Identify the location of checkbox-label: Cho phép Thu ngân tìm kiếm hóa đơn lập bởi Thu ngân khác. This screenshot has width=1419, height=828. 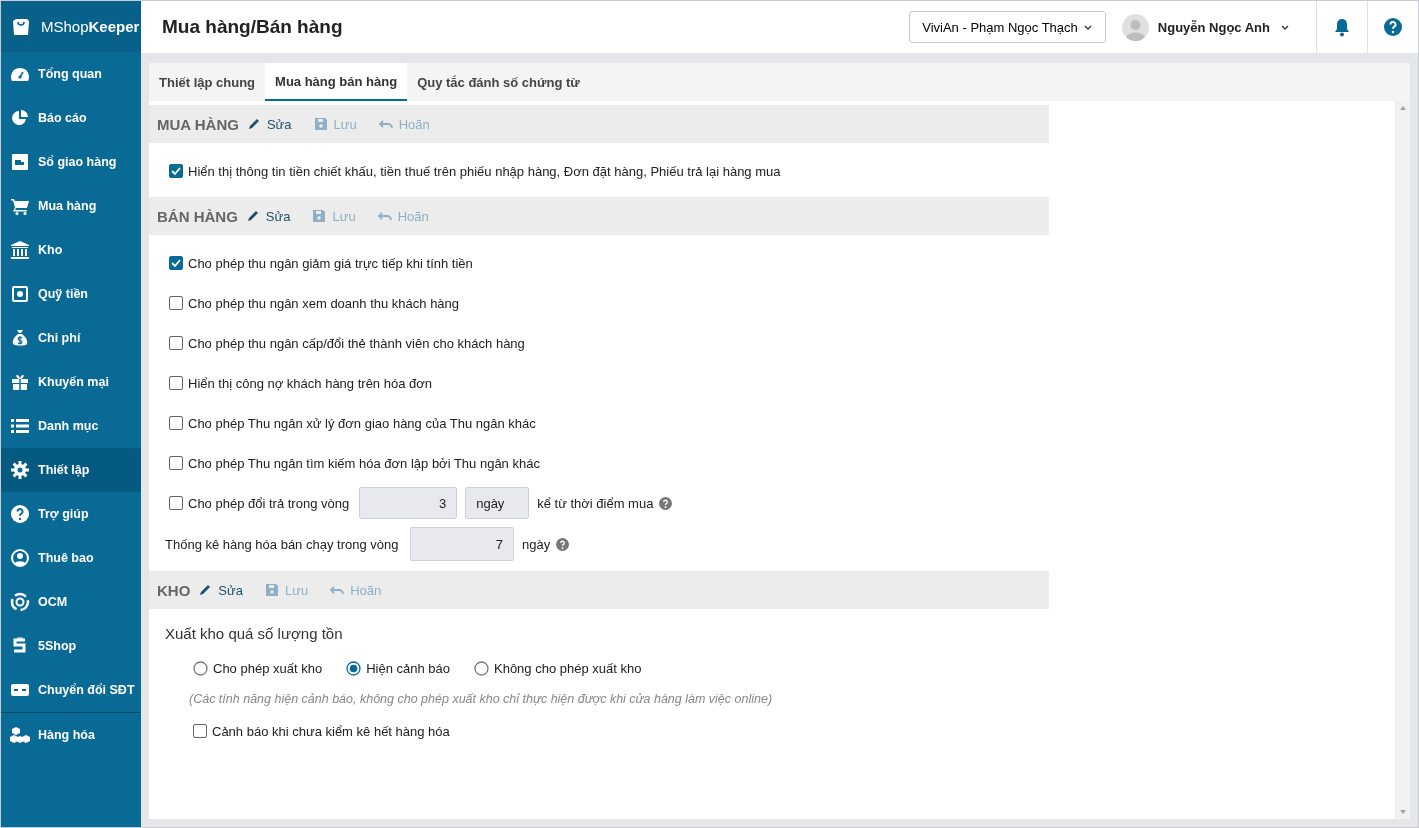
(364, 463).